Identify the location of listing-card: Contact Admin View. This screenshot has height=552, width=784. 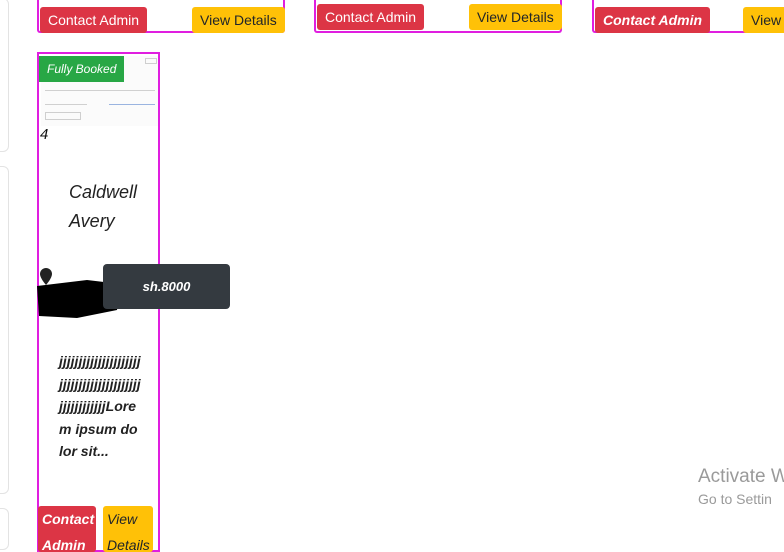
(688, 16).